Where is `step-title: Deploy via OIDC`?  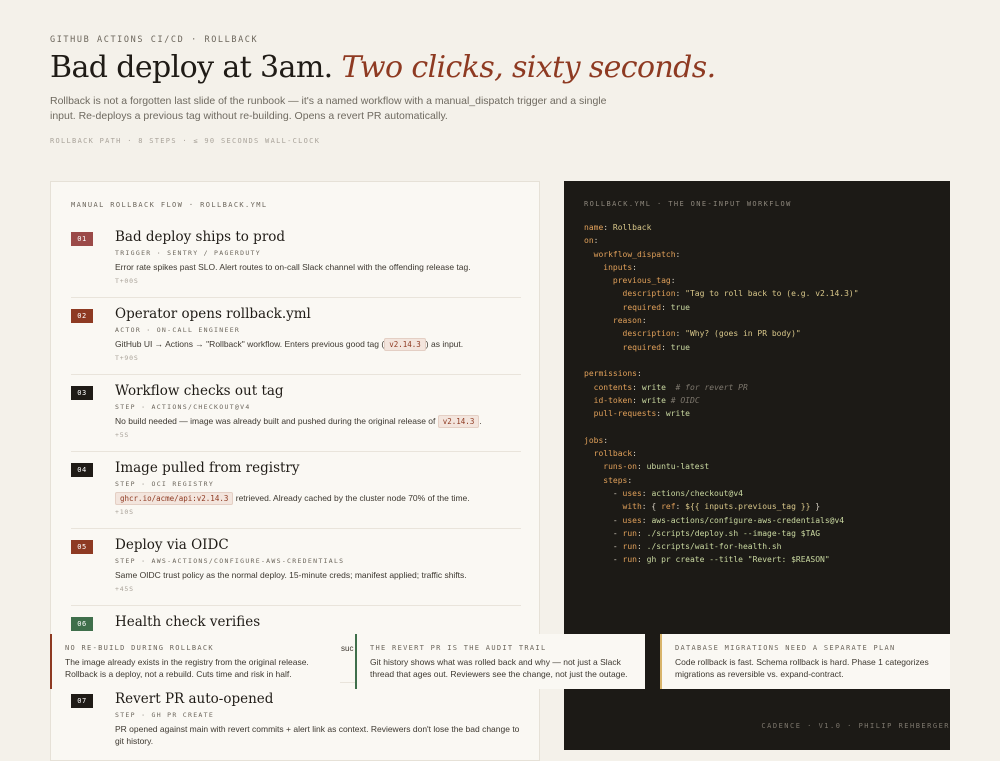
step-title: Deploy via OIDC is located at coordinates (172, 545).